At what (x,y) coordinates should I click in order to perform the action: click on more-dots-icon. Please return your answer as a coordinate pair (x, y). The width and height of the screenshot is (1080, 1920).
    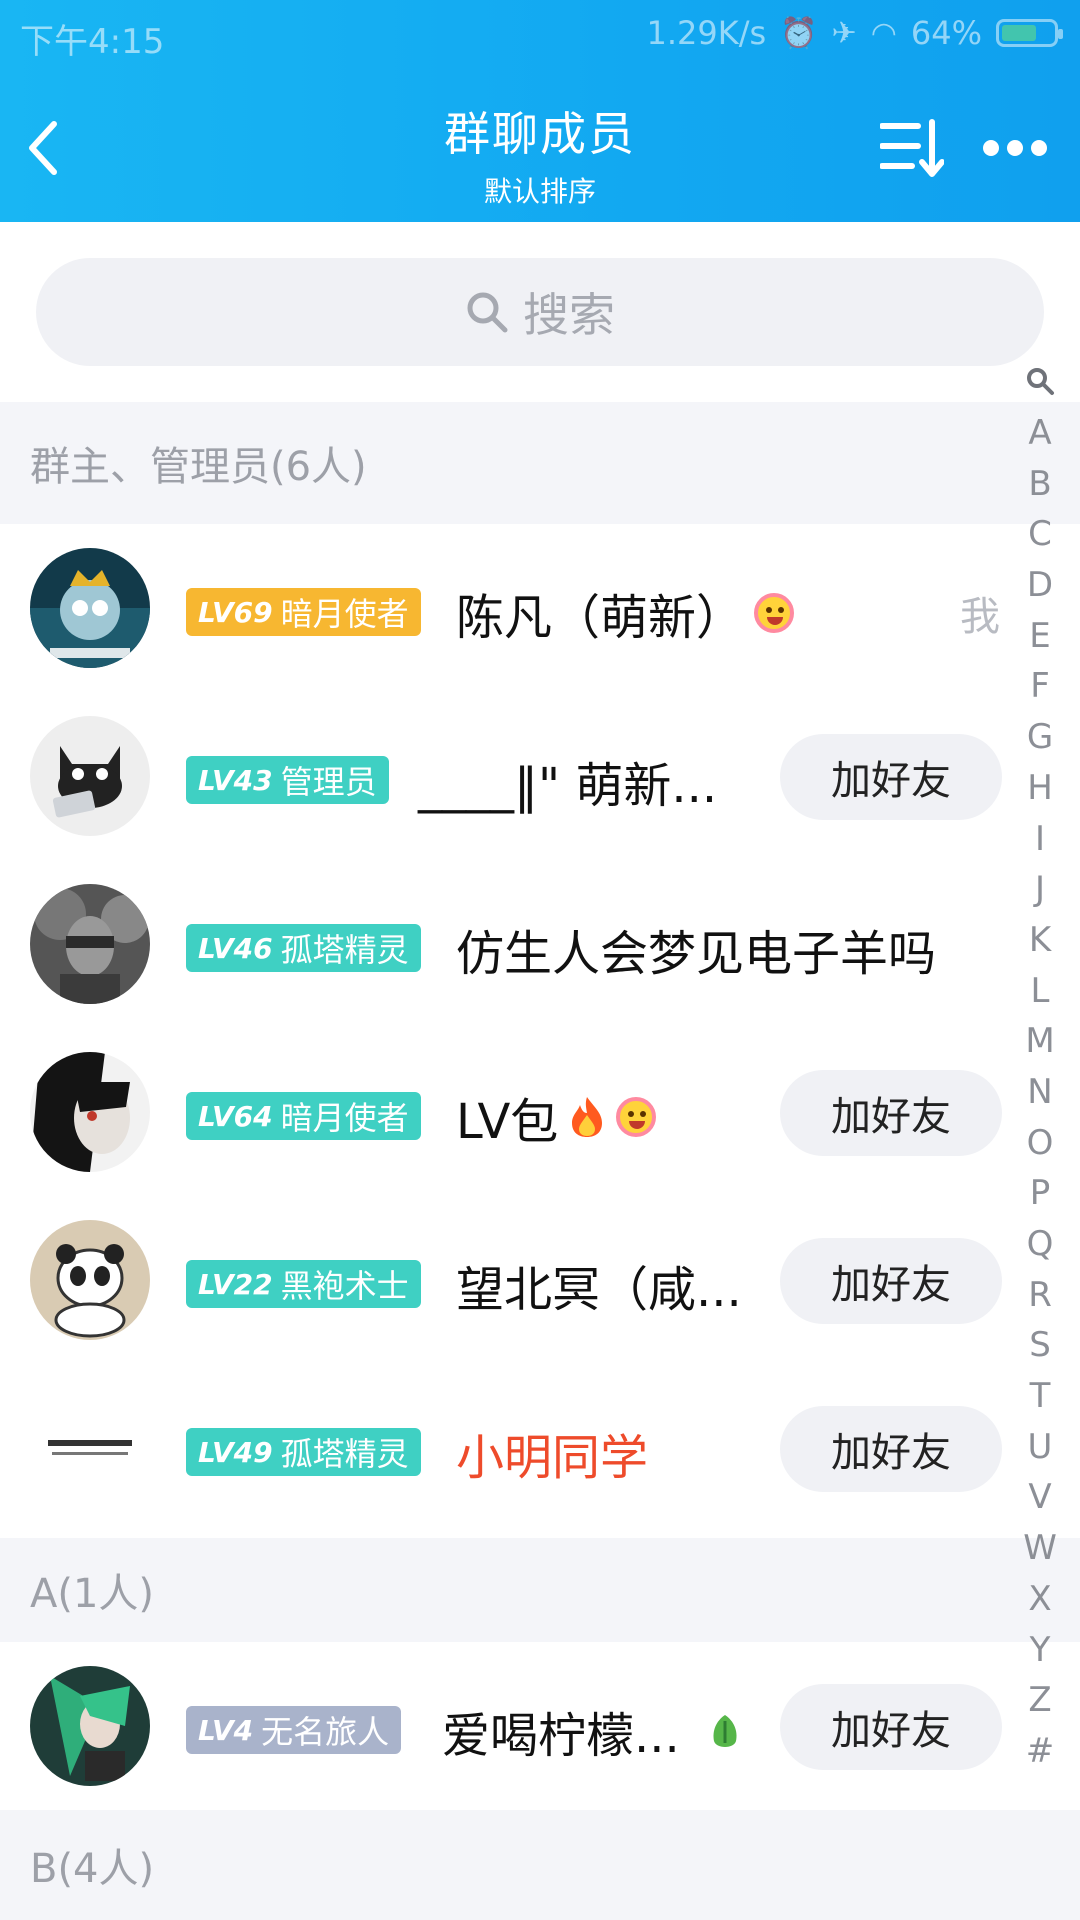
    Looking at the image, I should click on (1015, 148).